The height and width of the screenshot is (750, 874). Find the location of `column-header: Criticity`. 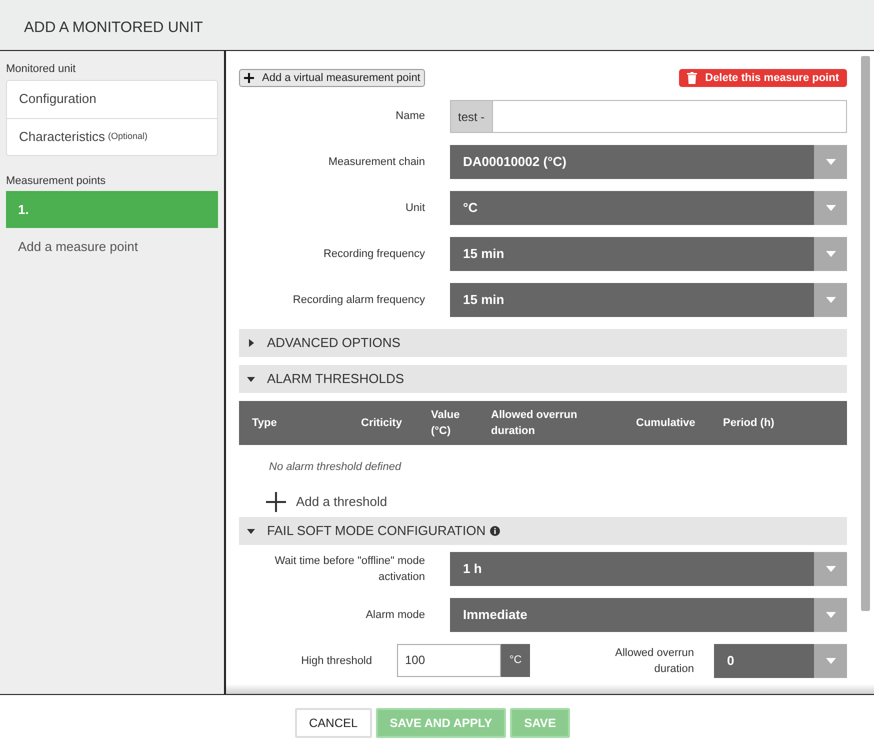

column-header: Criticity is located at coordinates (382, 423).